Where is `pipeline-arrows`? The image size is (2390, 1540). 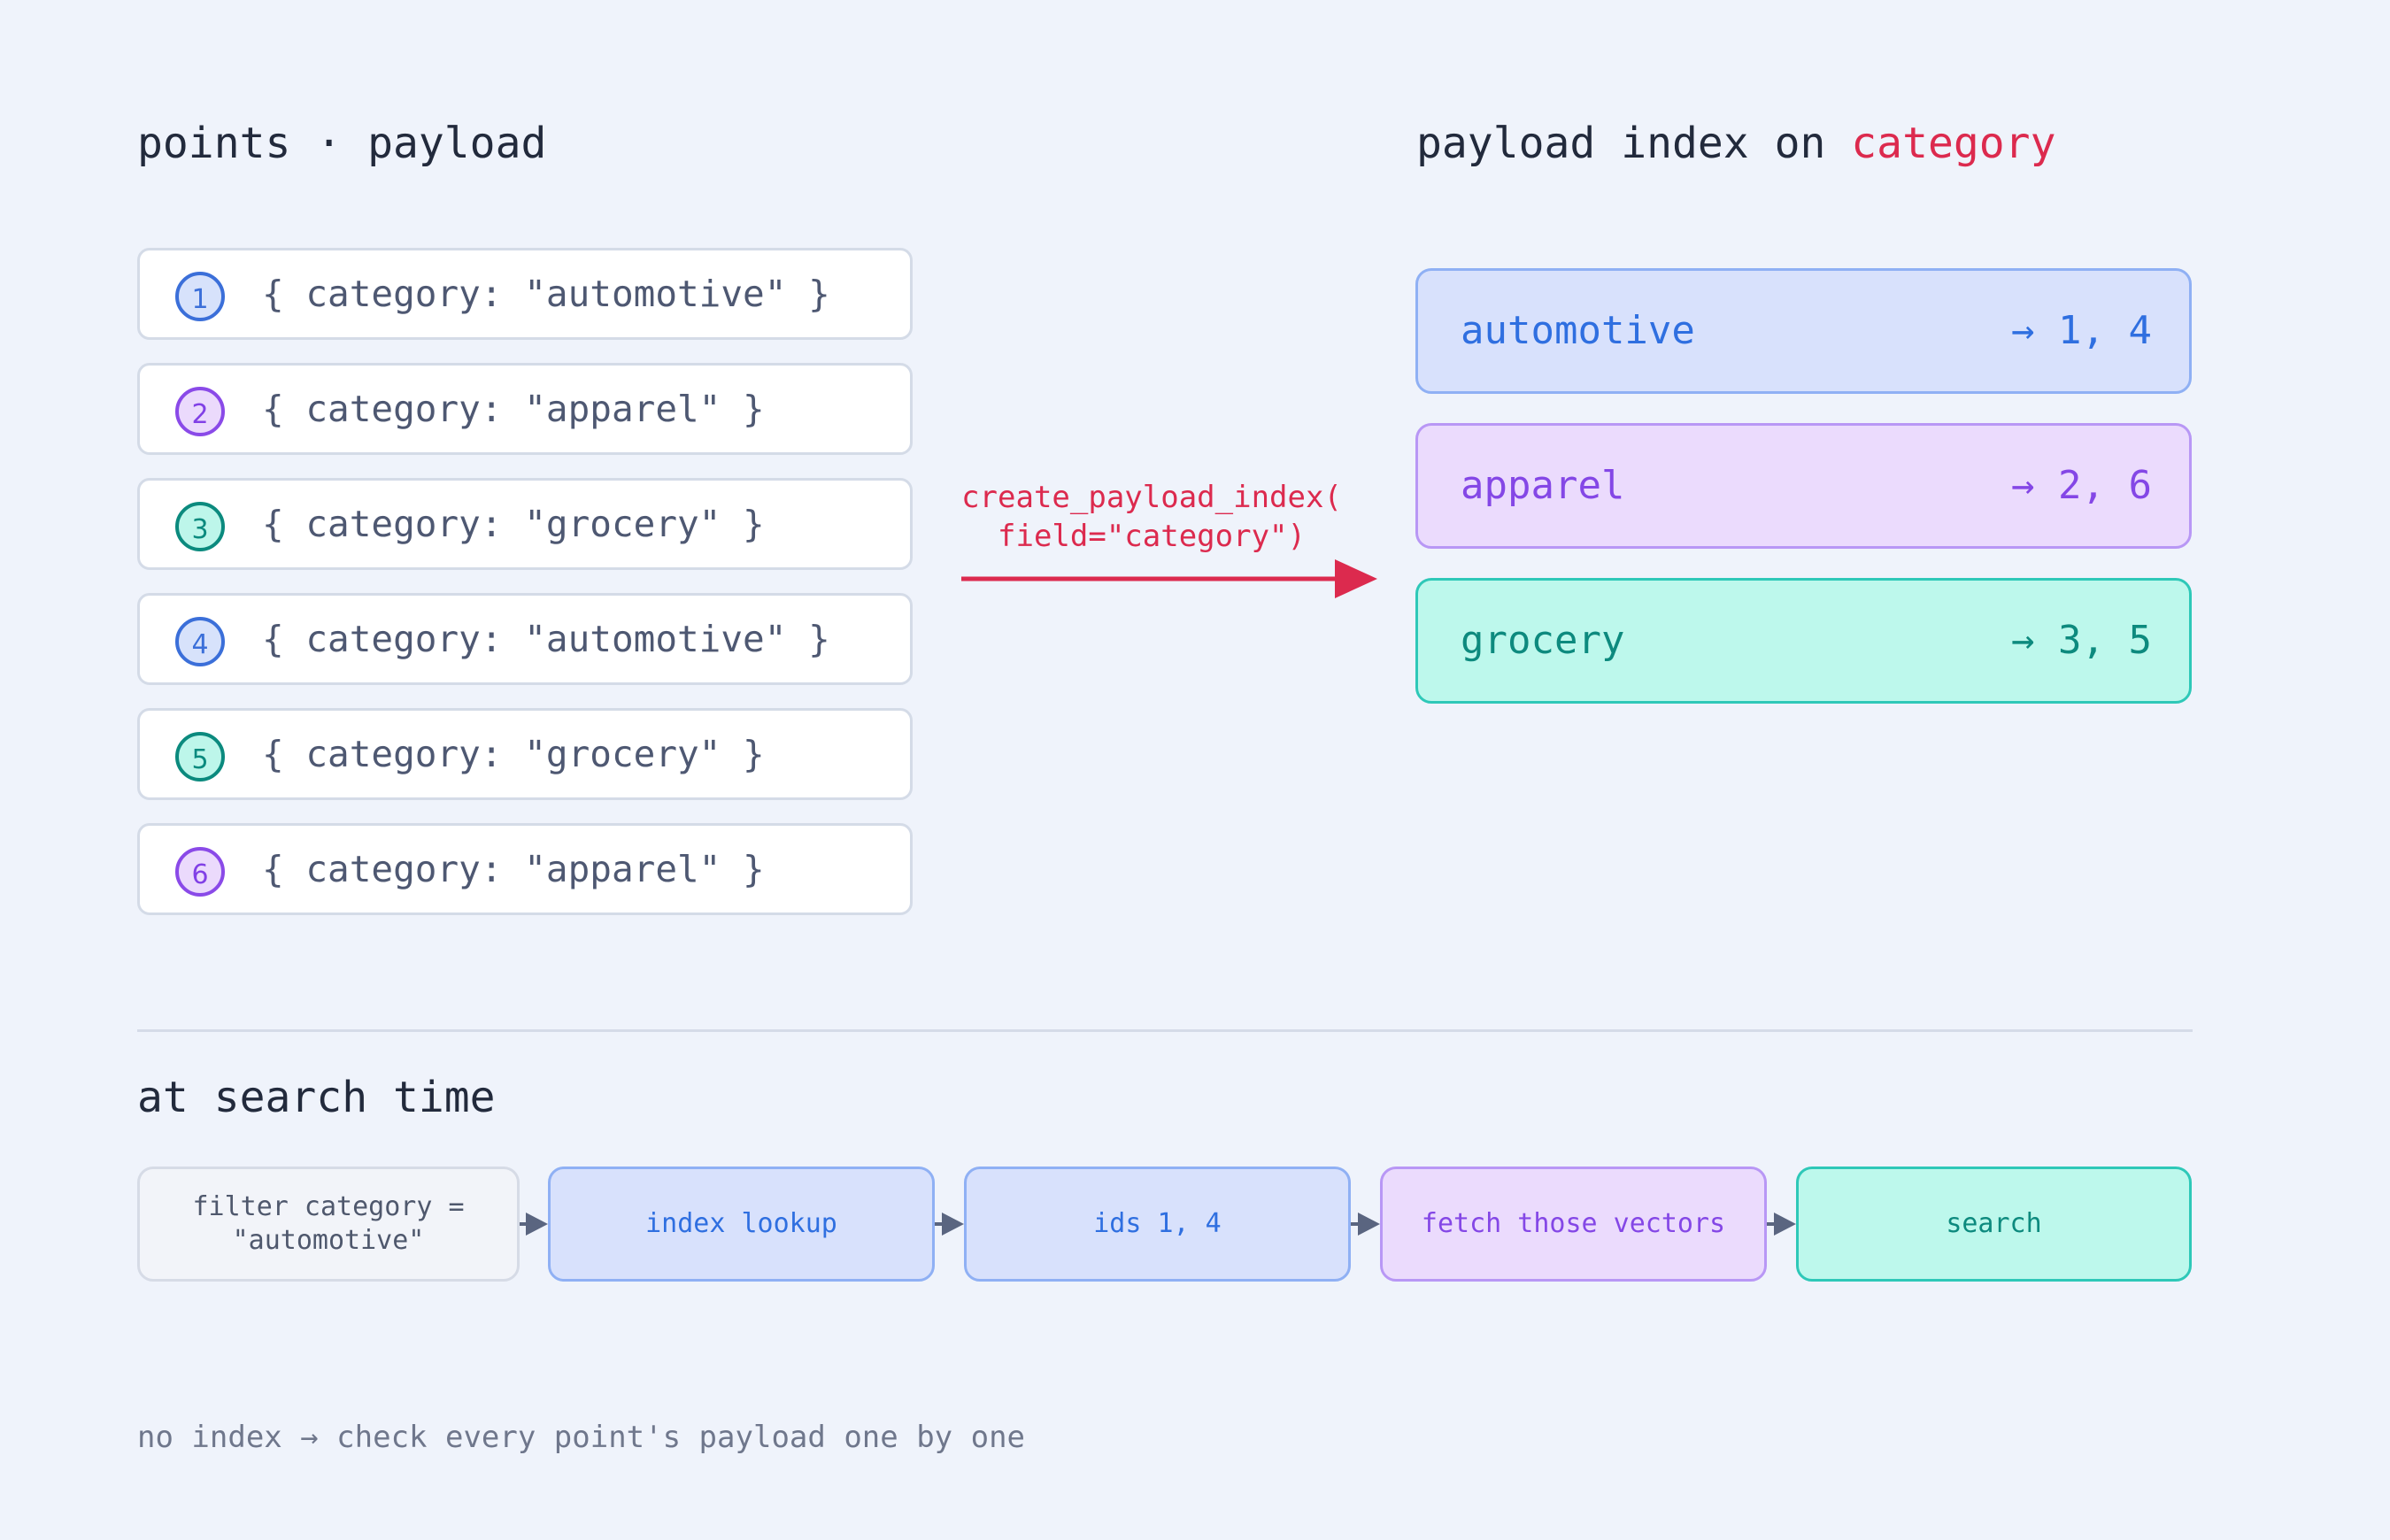
pipeline-arrows is located at coordinates (1158, 1225).